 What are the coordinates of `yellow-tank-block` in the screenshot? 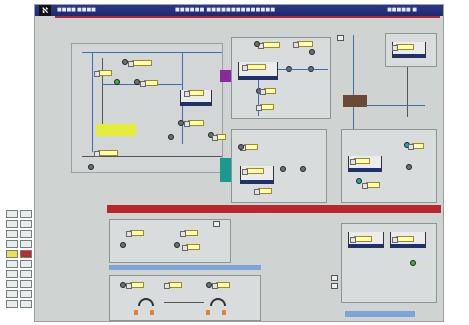 It's located at (116, 130).